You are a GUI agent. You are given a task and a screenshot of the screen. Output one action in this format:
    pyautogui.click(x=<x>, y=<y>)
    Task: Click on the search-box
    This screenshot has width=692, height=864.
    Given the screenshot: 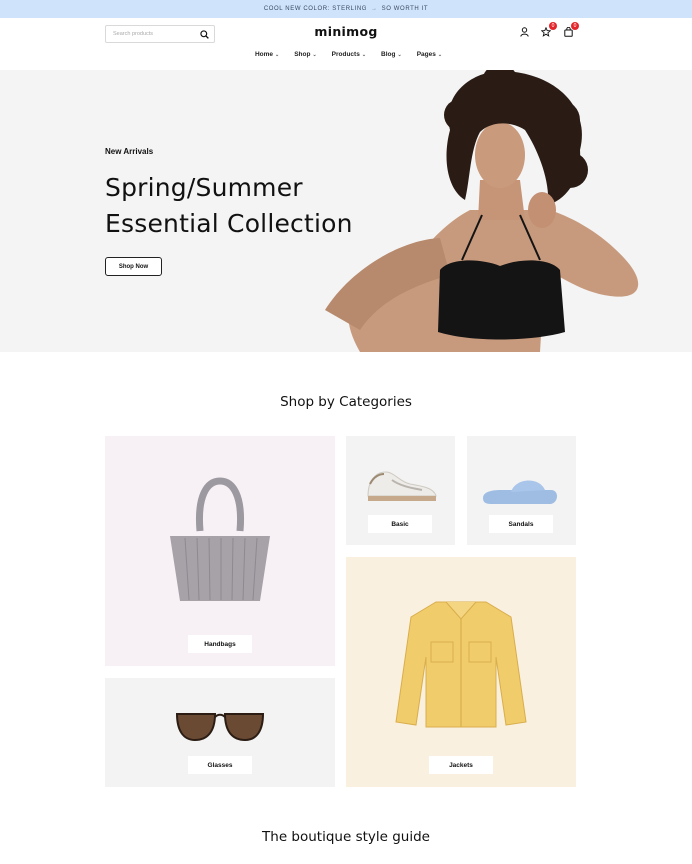 What is the action you would take?
    pyautogui.click(x=160, y=34)
    